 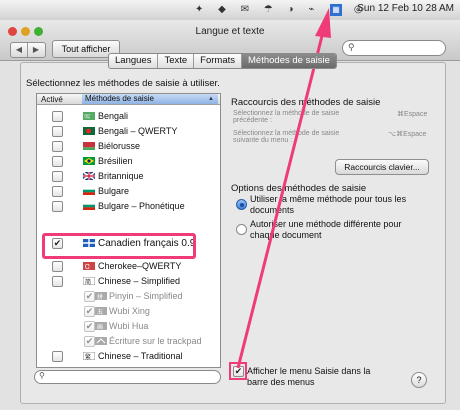 I want to click on tab-texte: Texte, so click(x=176, y=61).